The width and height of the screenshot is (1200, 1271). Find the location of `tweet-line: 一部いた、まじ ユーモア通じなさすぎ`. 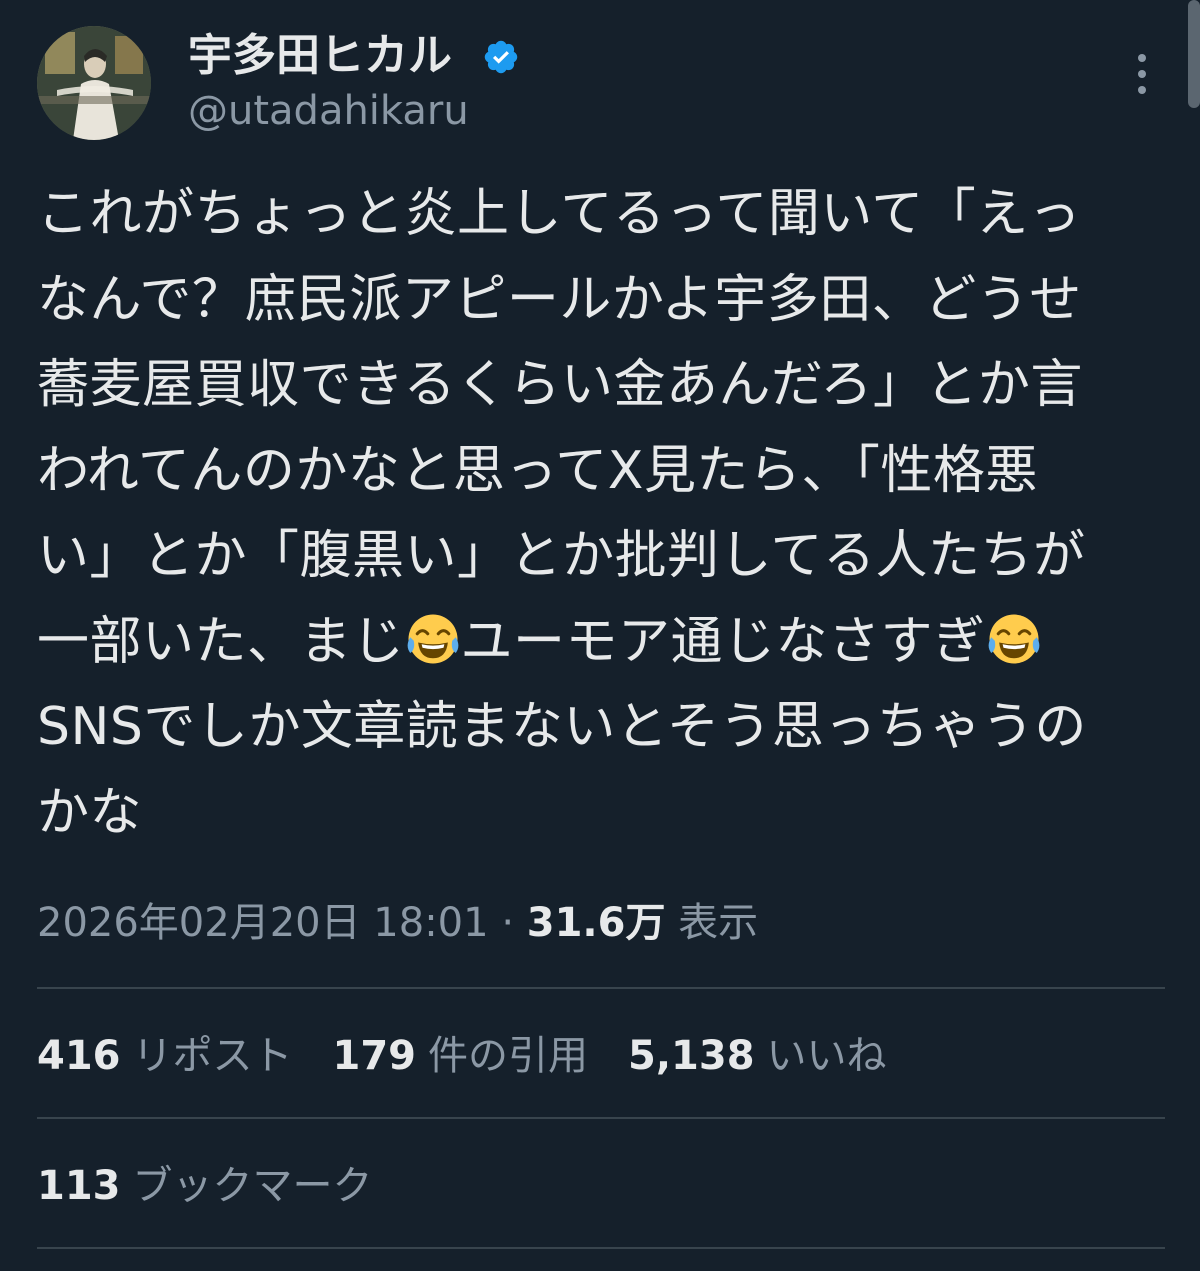

tweet-line: 一部いた、まじ ユーモア通じなさすぎ is located at coordinates (602, 643).